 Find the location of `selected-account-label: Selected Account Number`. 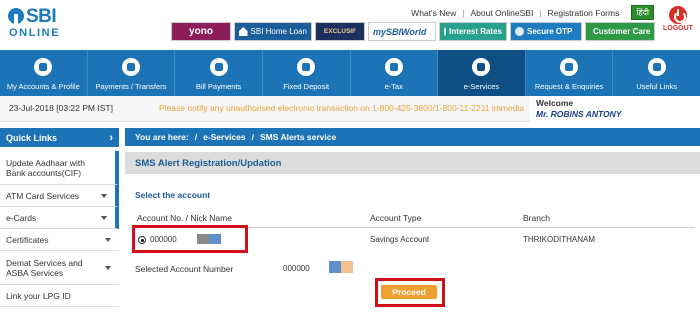

selected-account-label: Selected Account Number is located at coordinates (184, 269).